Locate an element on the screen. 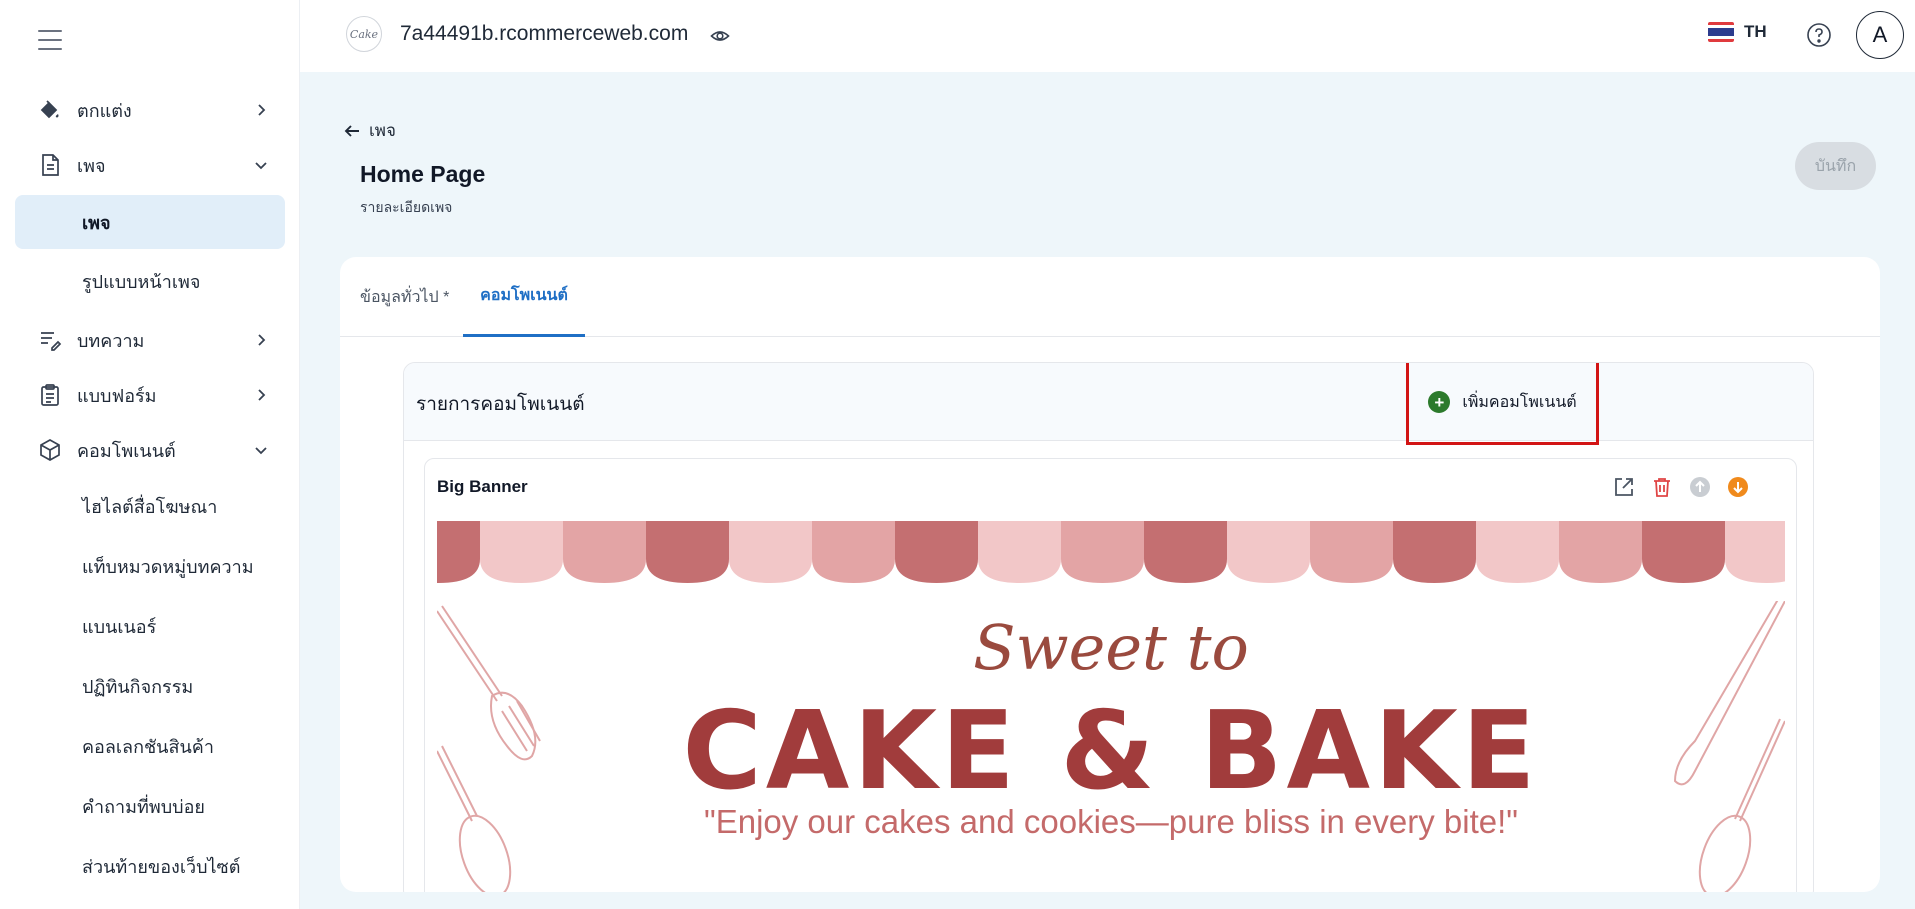 The height and width of the screenshot is (909, 1915). sidebar-item-articles: บทความ is located at coordinates (150, 340).